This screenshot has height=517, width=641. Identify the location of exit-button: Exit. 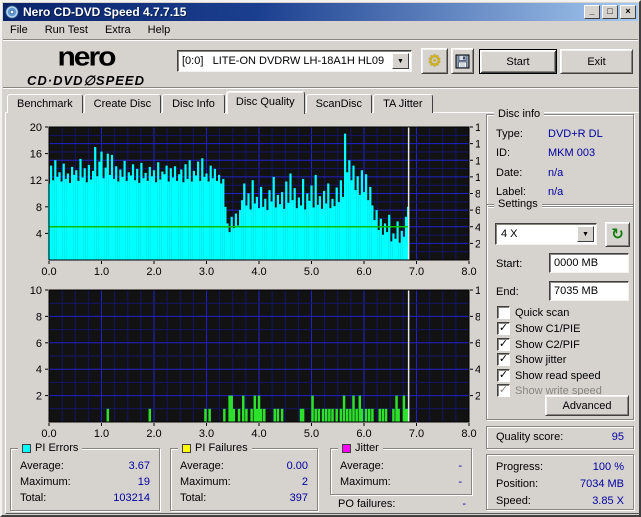
(596, 61).